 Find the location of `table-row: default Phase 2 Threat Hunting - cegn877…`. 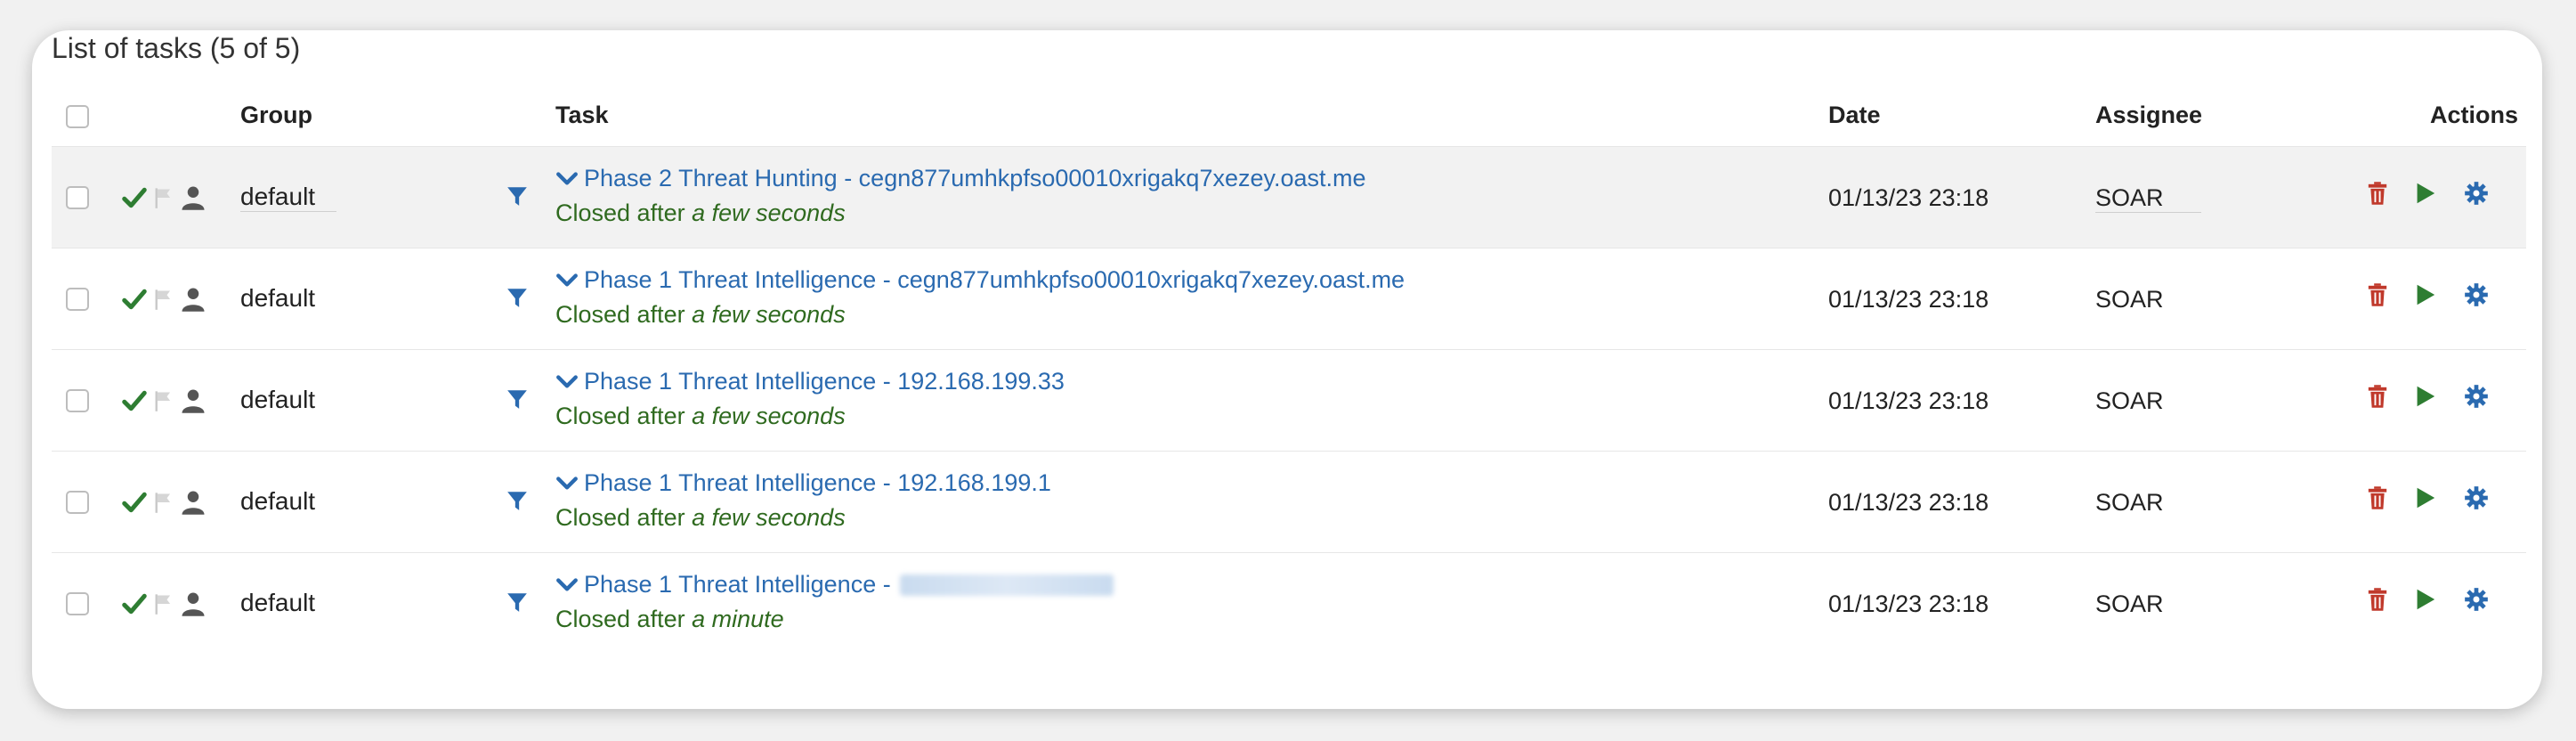

table-row: default Phase 2 Threat Hunting - cegn877… is located at coordinates (1289, 197).